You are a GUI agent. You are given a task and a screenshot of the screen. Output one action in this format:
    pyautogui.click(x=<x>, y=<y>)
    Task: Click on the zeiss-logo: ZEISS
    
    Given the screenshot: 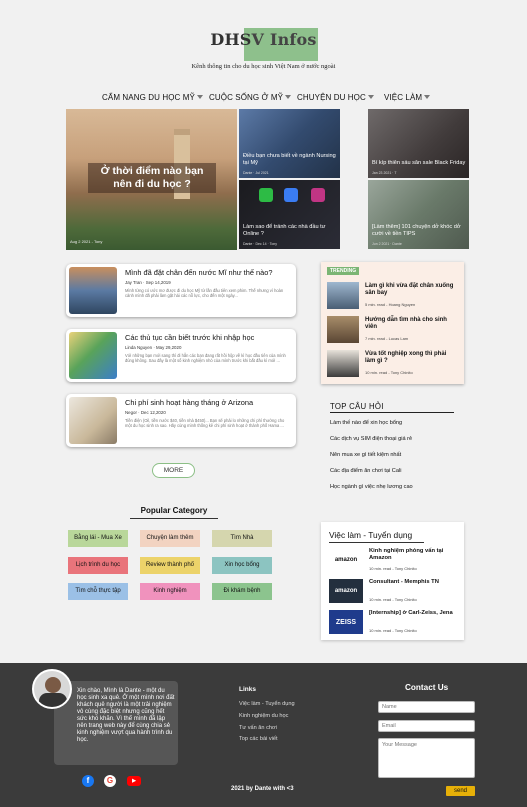 What is the action you would take?
    pyautogui.click(x=346, y=622)
    